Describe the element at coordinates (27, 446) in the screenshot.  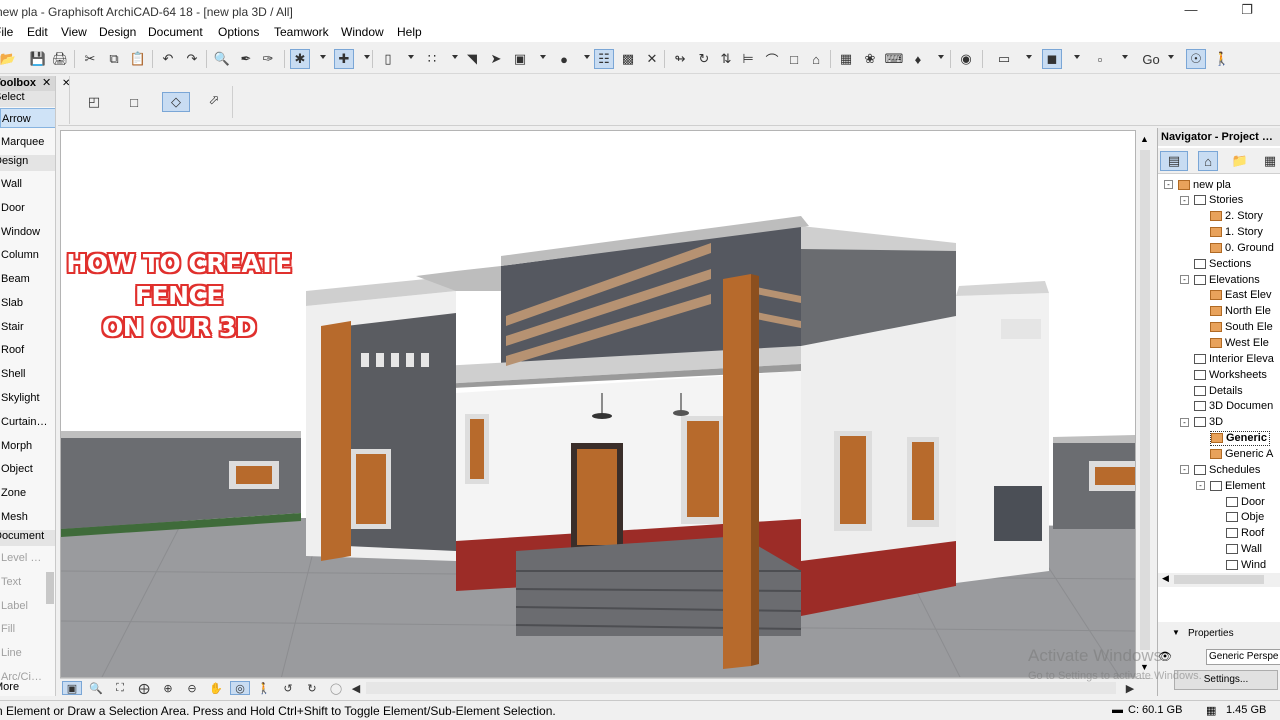
I see `tool-morph: Morph` at that location.